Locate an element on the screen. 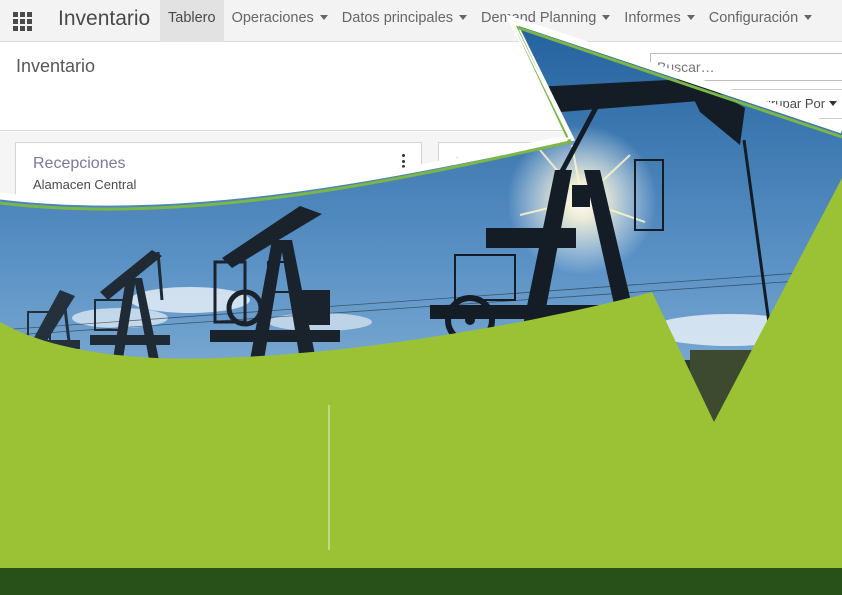 The height and width of the screenshot is (595, 842). footer-bar is located at coordinates (421, 581).